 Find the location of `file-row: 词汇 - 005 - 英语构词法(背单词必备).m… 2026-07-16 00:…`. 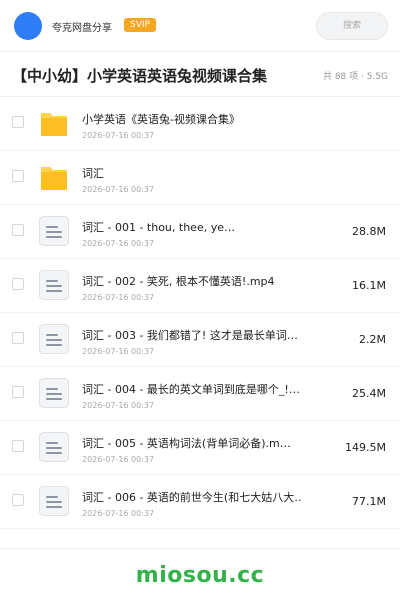

file-row: 词汇 - 005 - 英语构词法(背单词必备).m… 2026-07-16 00:… is located at coordinates (200, 448).